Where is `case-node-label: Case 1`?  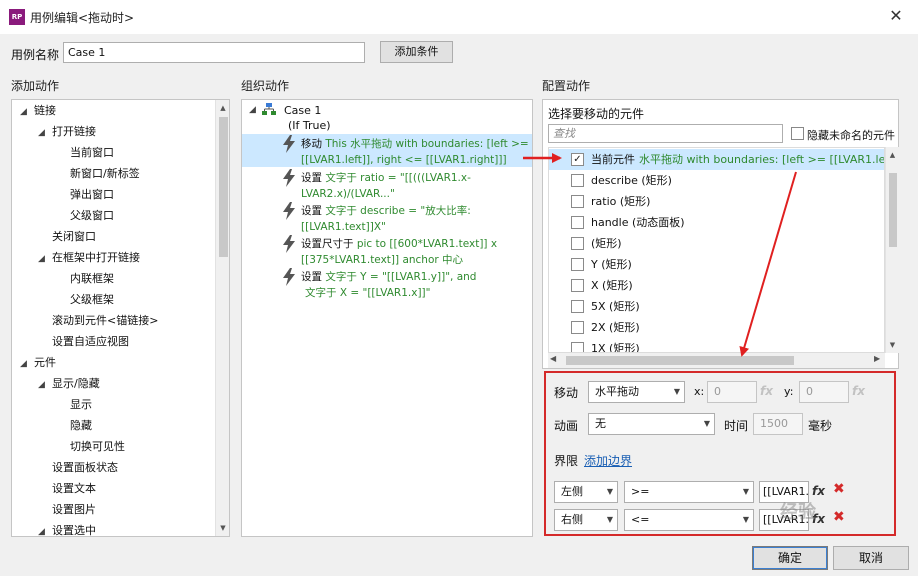 case-node-label: Case 1 is located at coordinates (302, 110).